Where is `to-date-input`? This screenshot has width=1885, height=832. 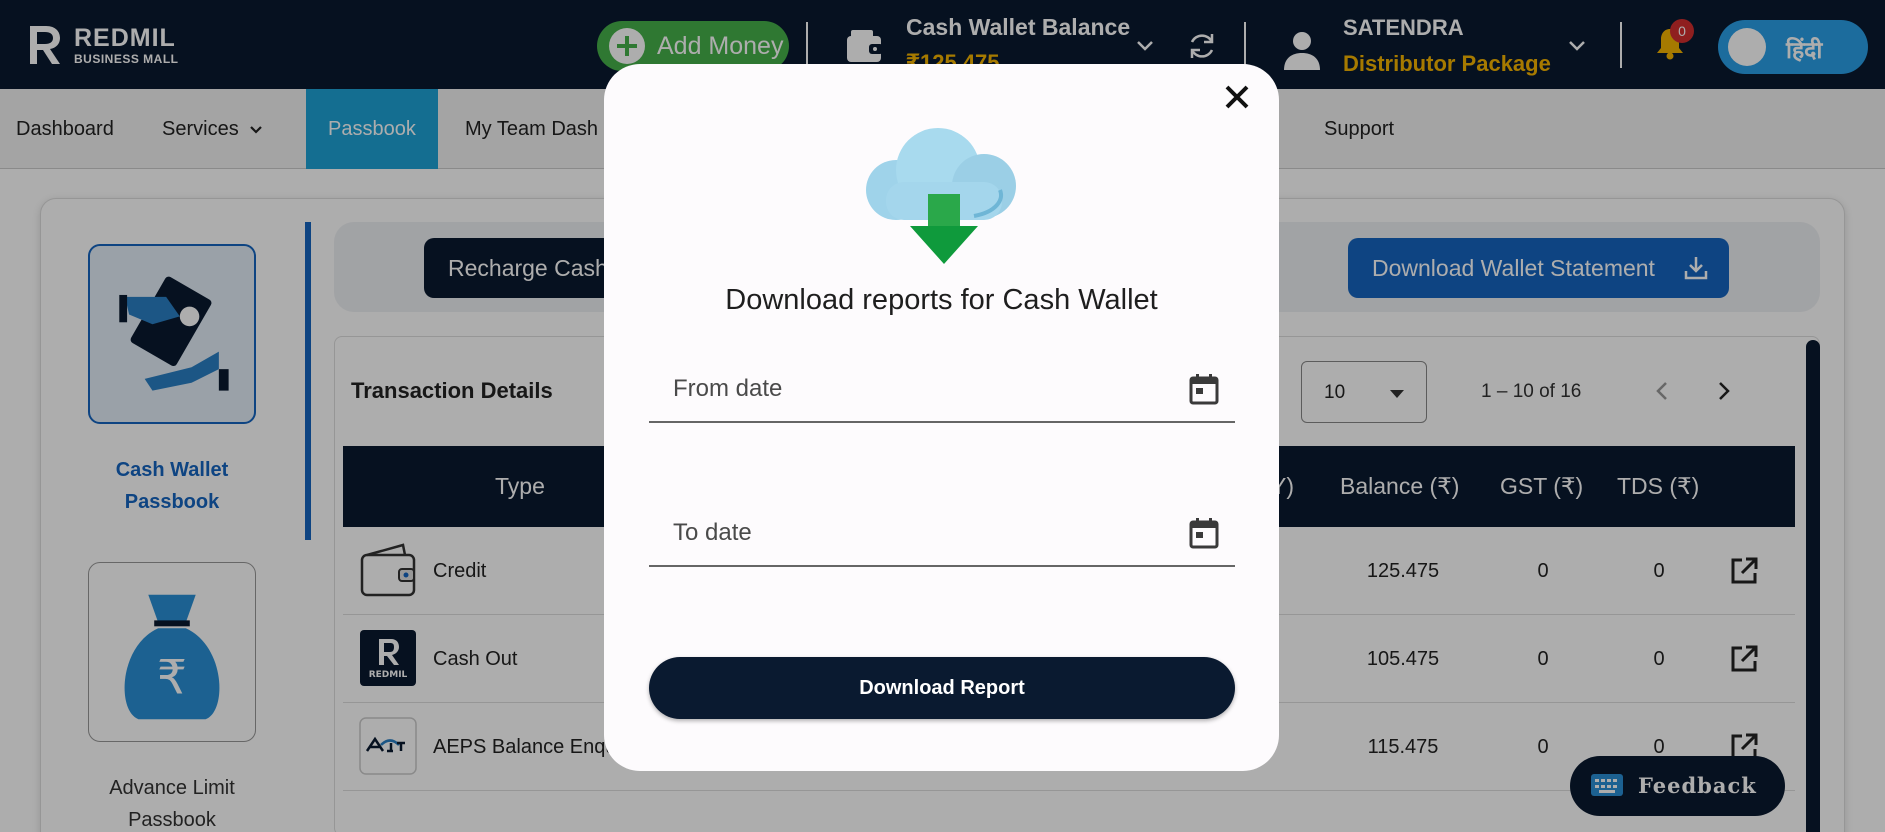
to-date-input is located at coordinates (913, 533).